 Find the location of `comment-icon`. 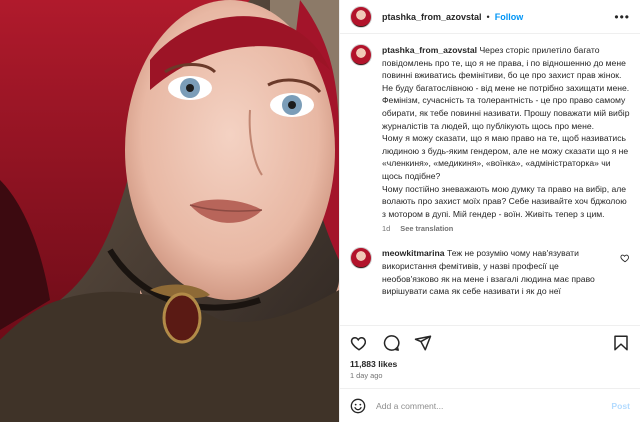

comment-icon is located at coordinates (391, 343).